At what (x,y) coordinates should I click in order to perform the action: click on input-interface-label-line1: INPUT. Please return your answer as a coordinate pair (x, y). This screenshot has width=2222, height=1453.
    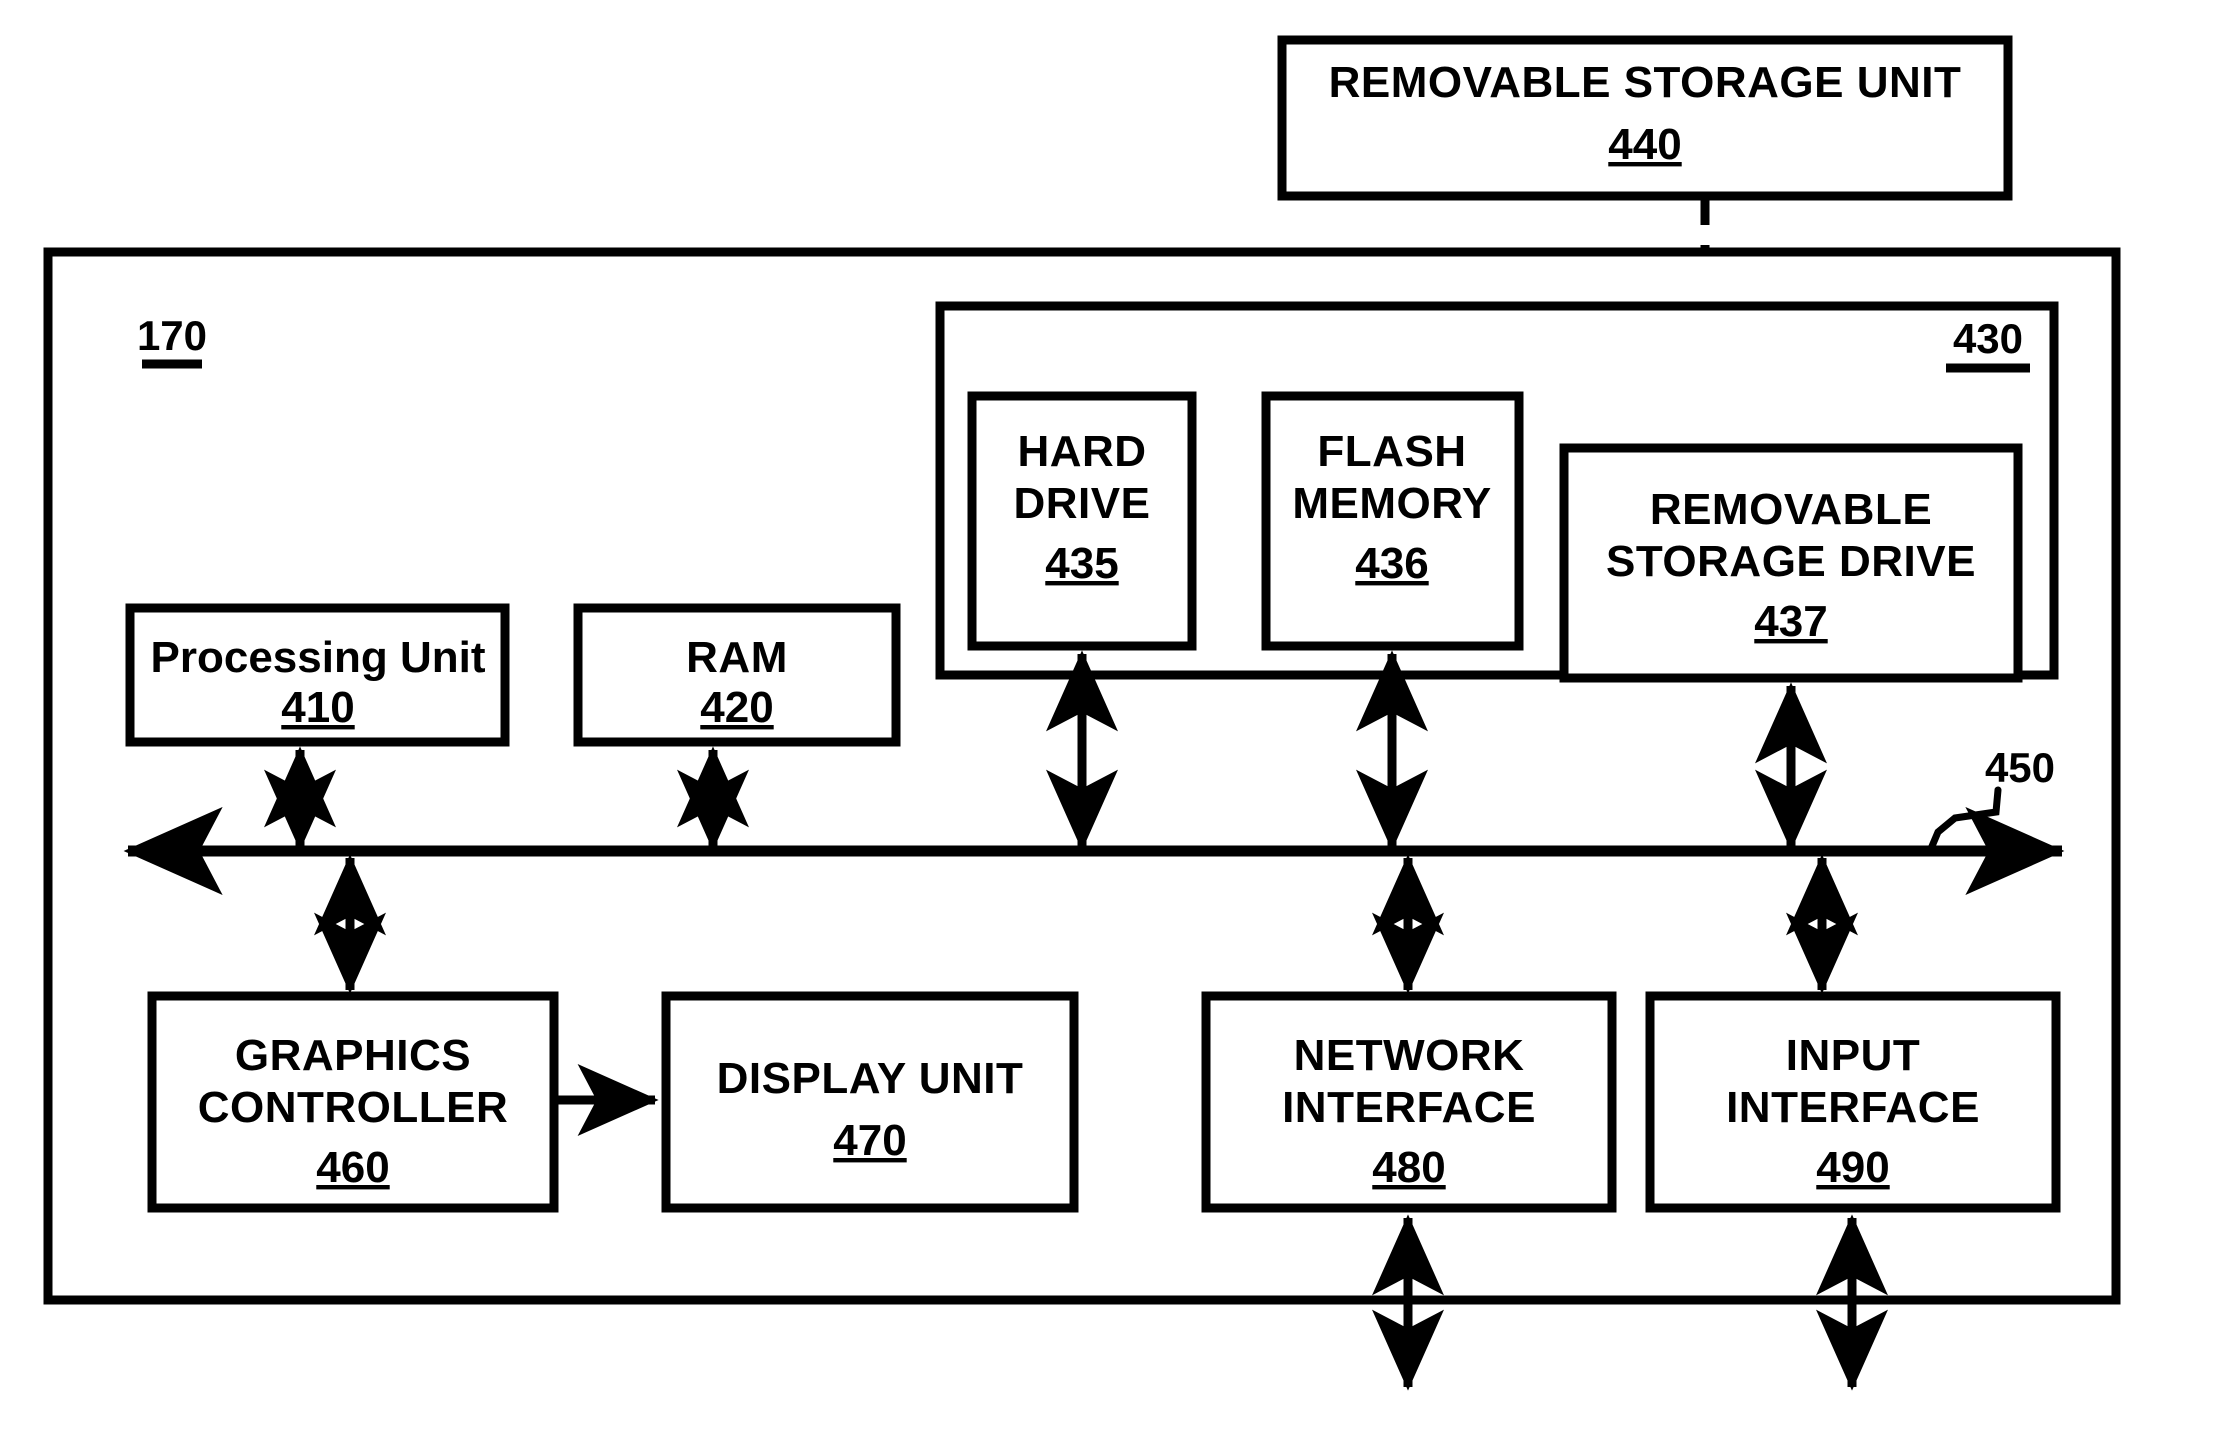
    Looking at the image, I should click on (1853, 1055).